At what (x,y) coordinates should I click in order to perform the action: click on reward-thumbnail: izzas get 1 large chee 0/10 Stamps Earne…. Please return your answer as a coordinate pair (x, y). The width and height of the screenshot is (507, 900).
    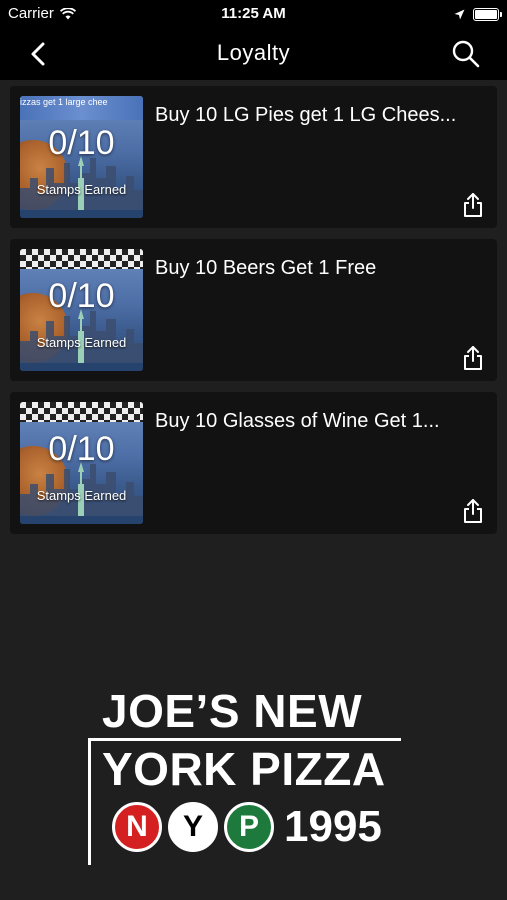
    Looking at the image, I should click on (81, 157).